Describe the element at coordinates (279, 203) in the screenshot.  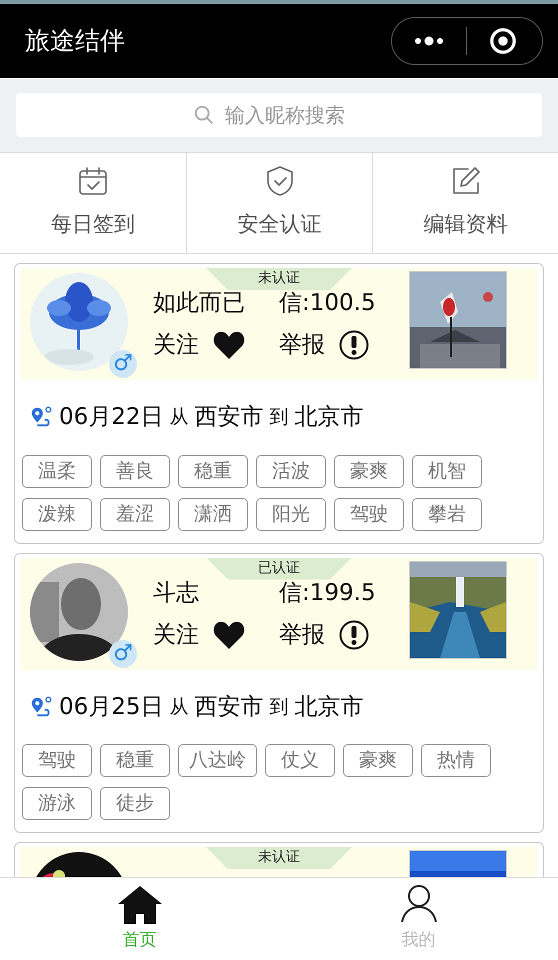
I see `action-button: 安全认证` at that location.